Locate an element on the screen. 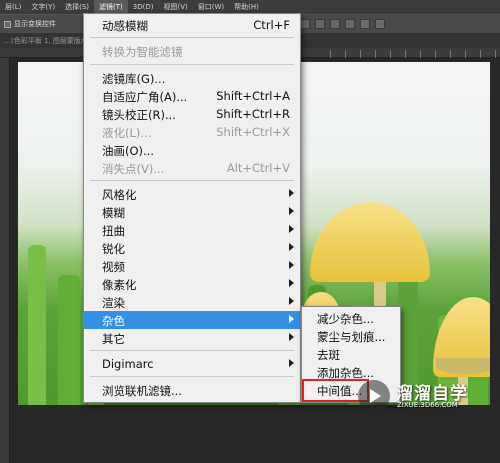  menu-item-label: 锐化 is located at coordinates (113, 249).